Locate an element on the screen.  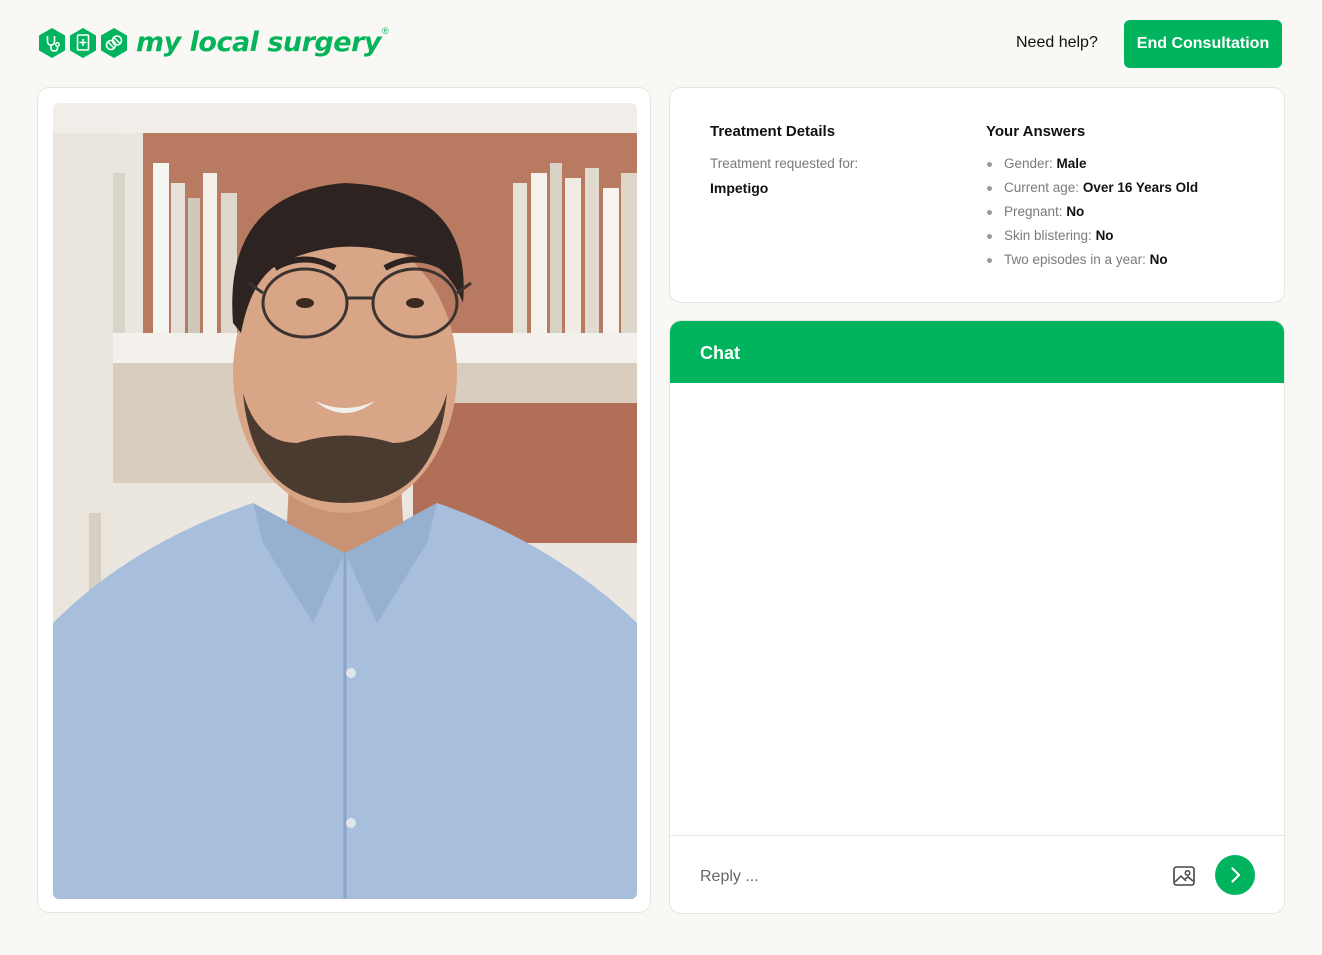
list-item: Two episodes in a year: No is located at coordinates (1092, 262).